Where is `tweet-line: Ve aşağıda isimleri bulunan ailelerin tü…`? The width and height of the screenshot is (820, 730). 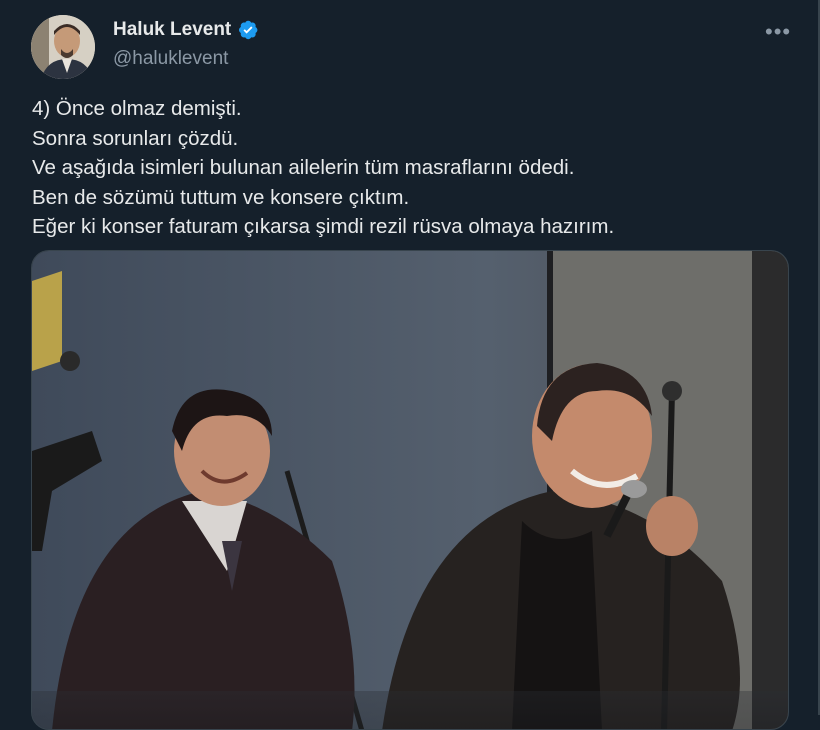 tweet-line: Ve aşağıda isimleri bulunan ailelerin tü… is located at coordinates (303, 167).